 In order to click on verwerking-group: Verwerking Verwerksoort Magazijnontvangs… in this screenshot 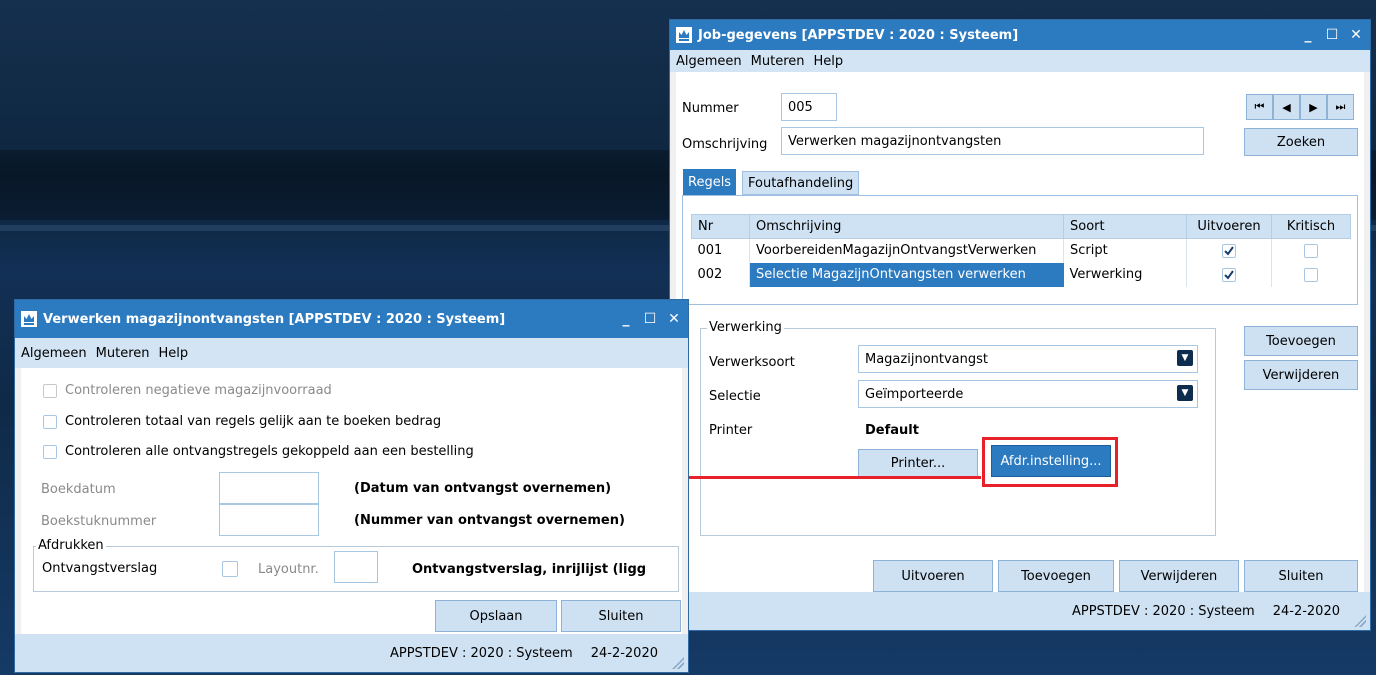, I will do `click(958, 428)`.